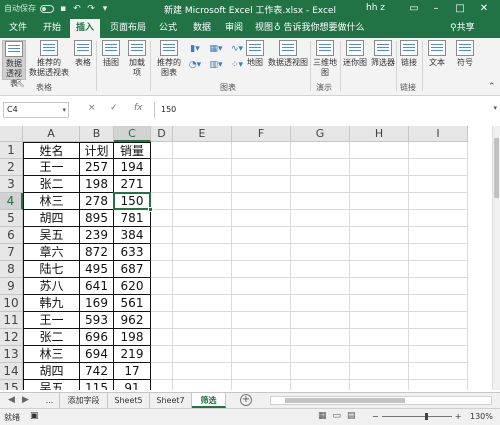 Image resolution: width=500 pixels, height=425 pixels. I want to click on table-cell: 张二, so click(51, 184).